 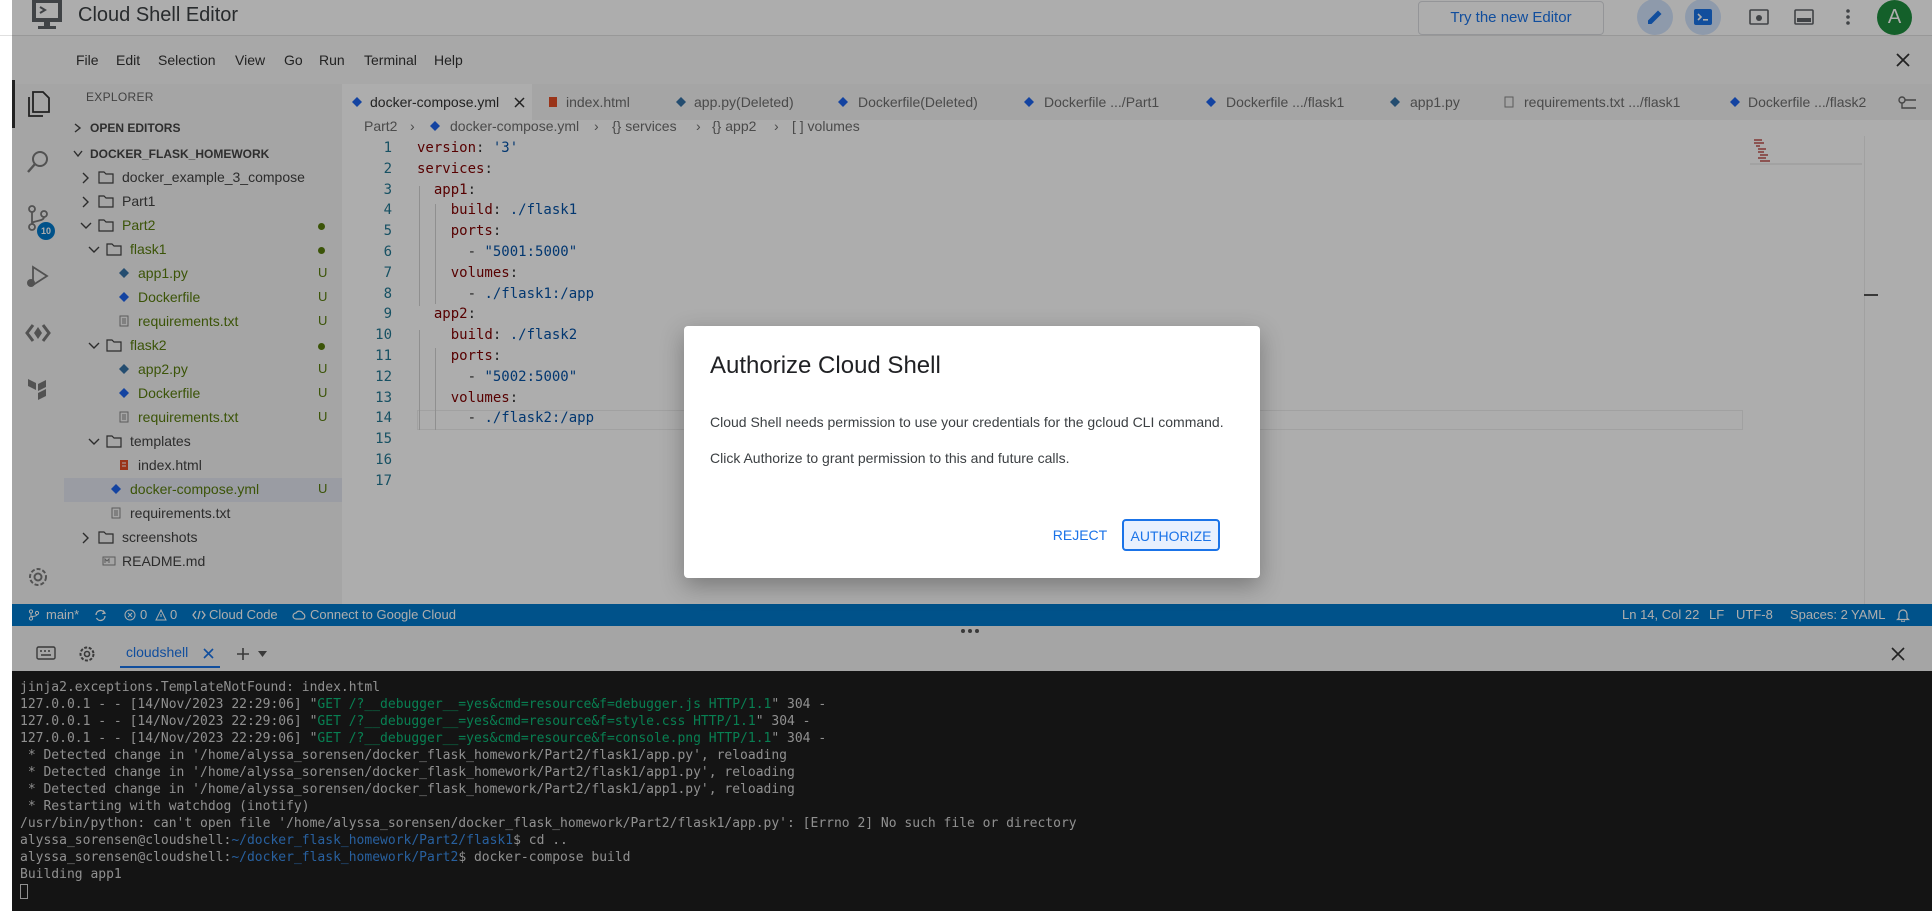 What do you see at coordinates (1080, 535) in the screenshot?
I see `reject-button: REJECT` at bounding box center [1080, 535].